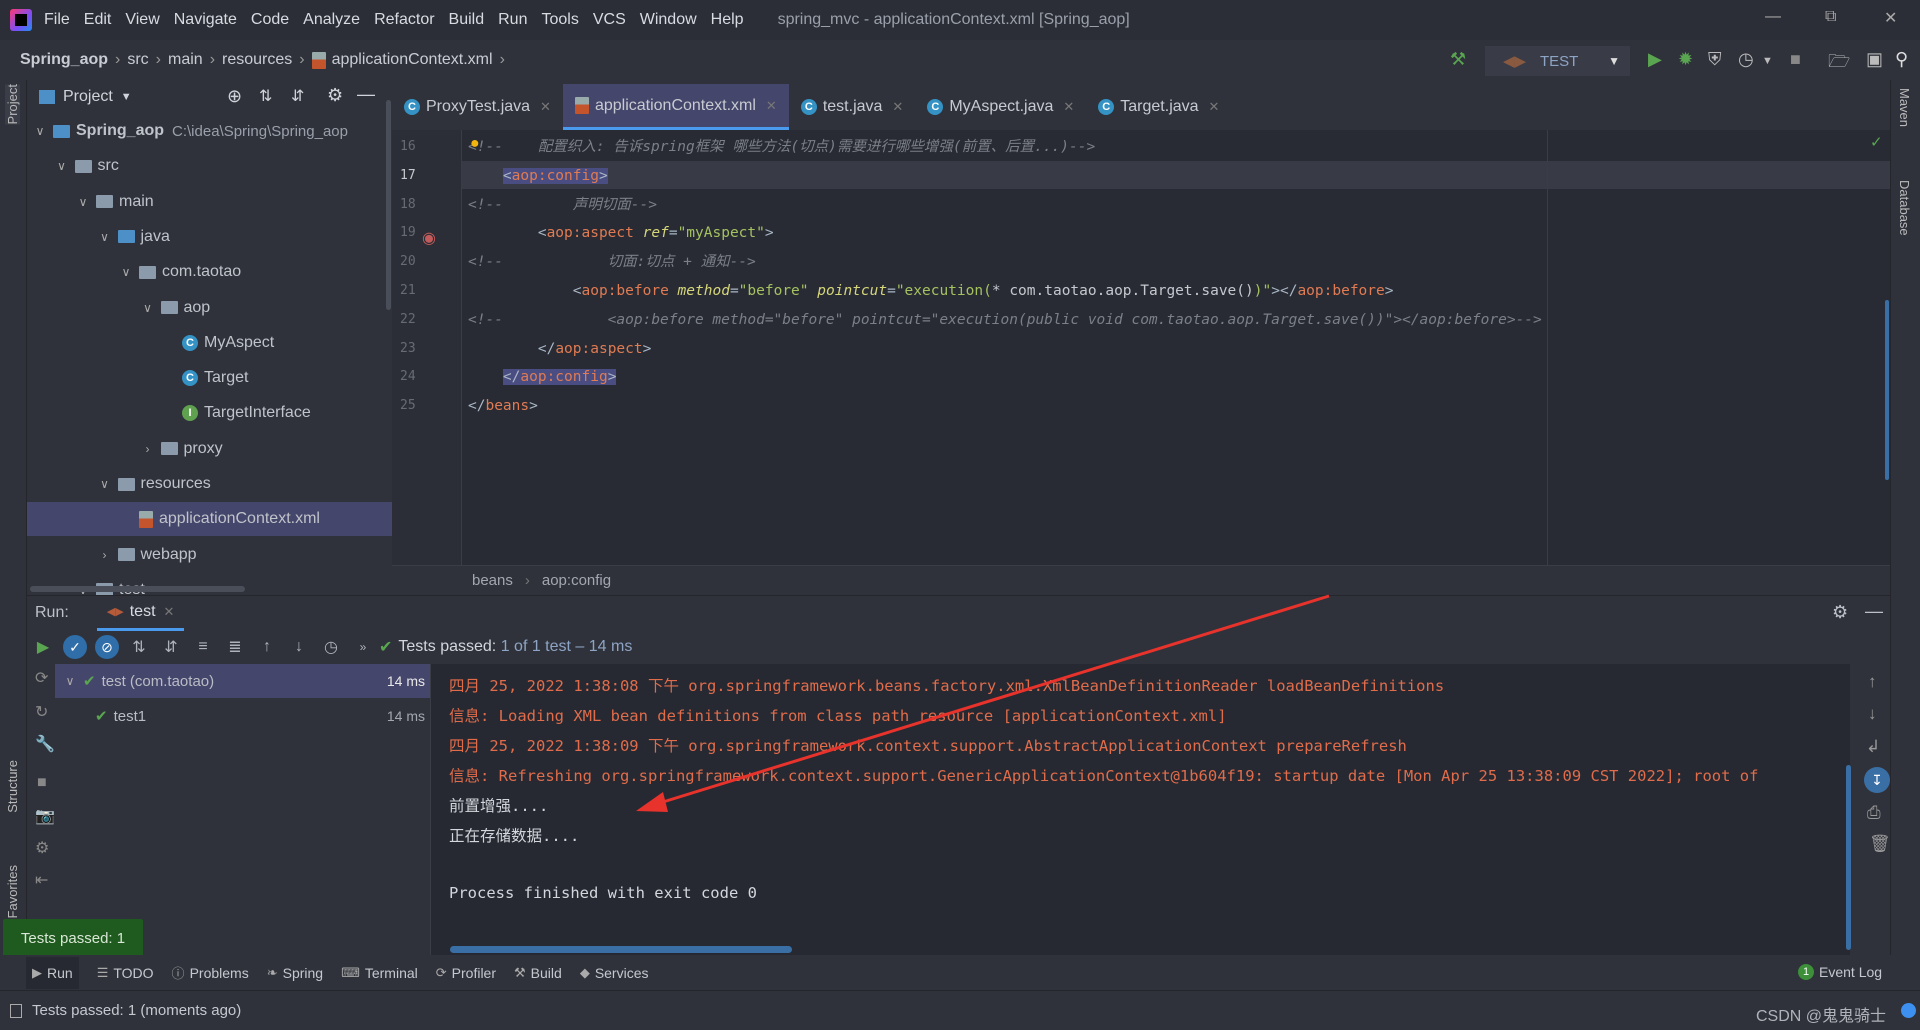  Describe the element at coordinates (1000, 107) in the screenshot. I see `tab-myaspect-java: C MyAspect.java ✕` at that location.